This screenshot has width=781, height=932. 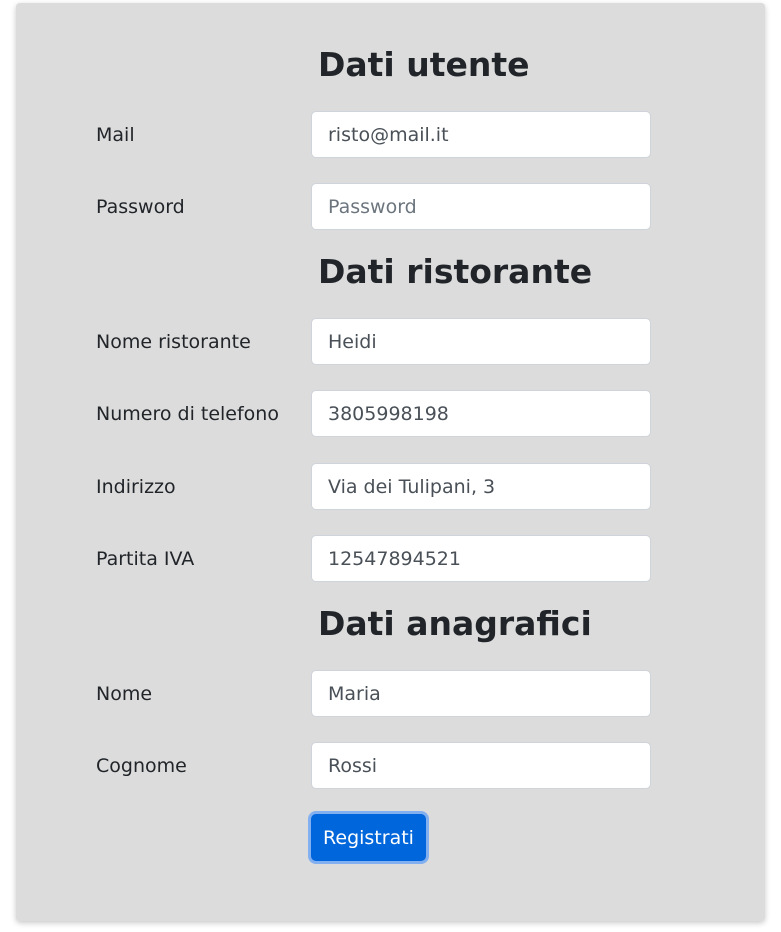 What do you see at coordinates (145, 559) in the screenshot?
I see `vat-number-label: Partita IVA` at bounding box center [145, 559].